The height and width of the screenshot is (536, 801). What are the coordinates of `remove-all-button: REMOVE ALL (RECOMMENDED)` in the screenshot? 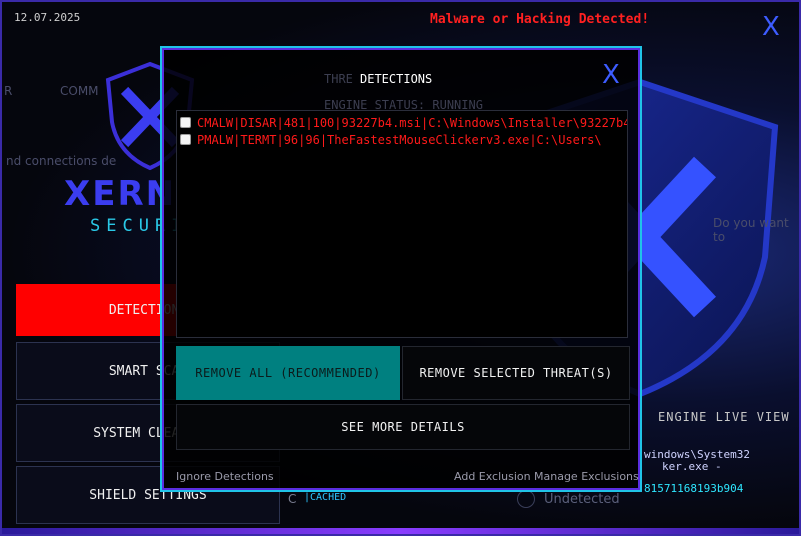 It's located at (288, 373).